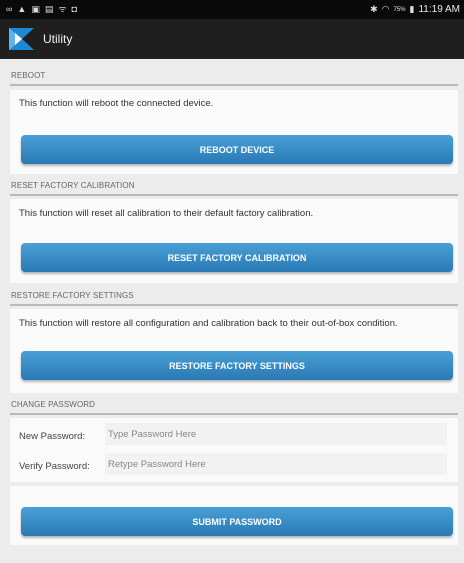  I want to click on change-password-panel: New Password: Verify Password:, so click(234, 450).